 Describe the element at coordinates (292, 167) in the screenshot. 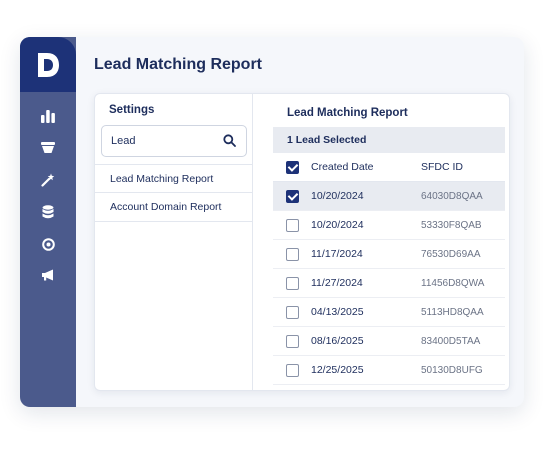

I see `select-all-checkbox` at that location.